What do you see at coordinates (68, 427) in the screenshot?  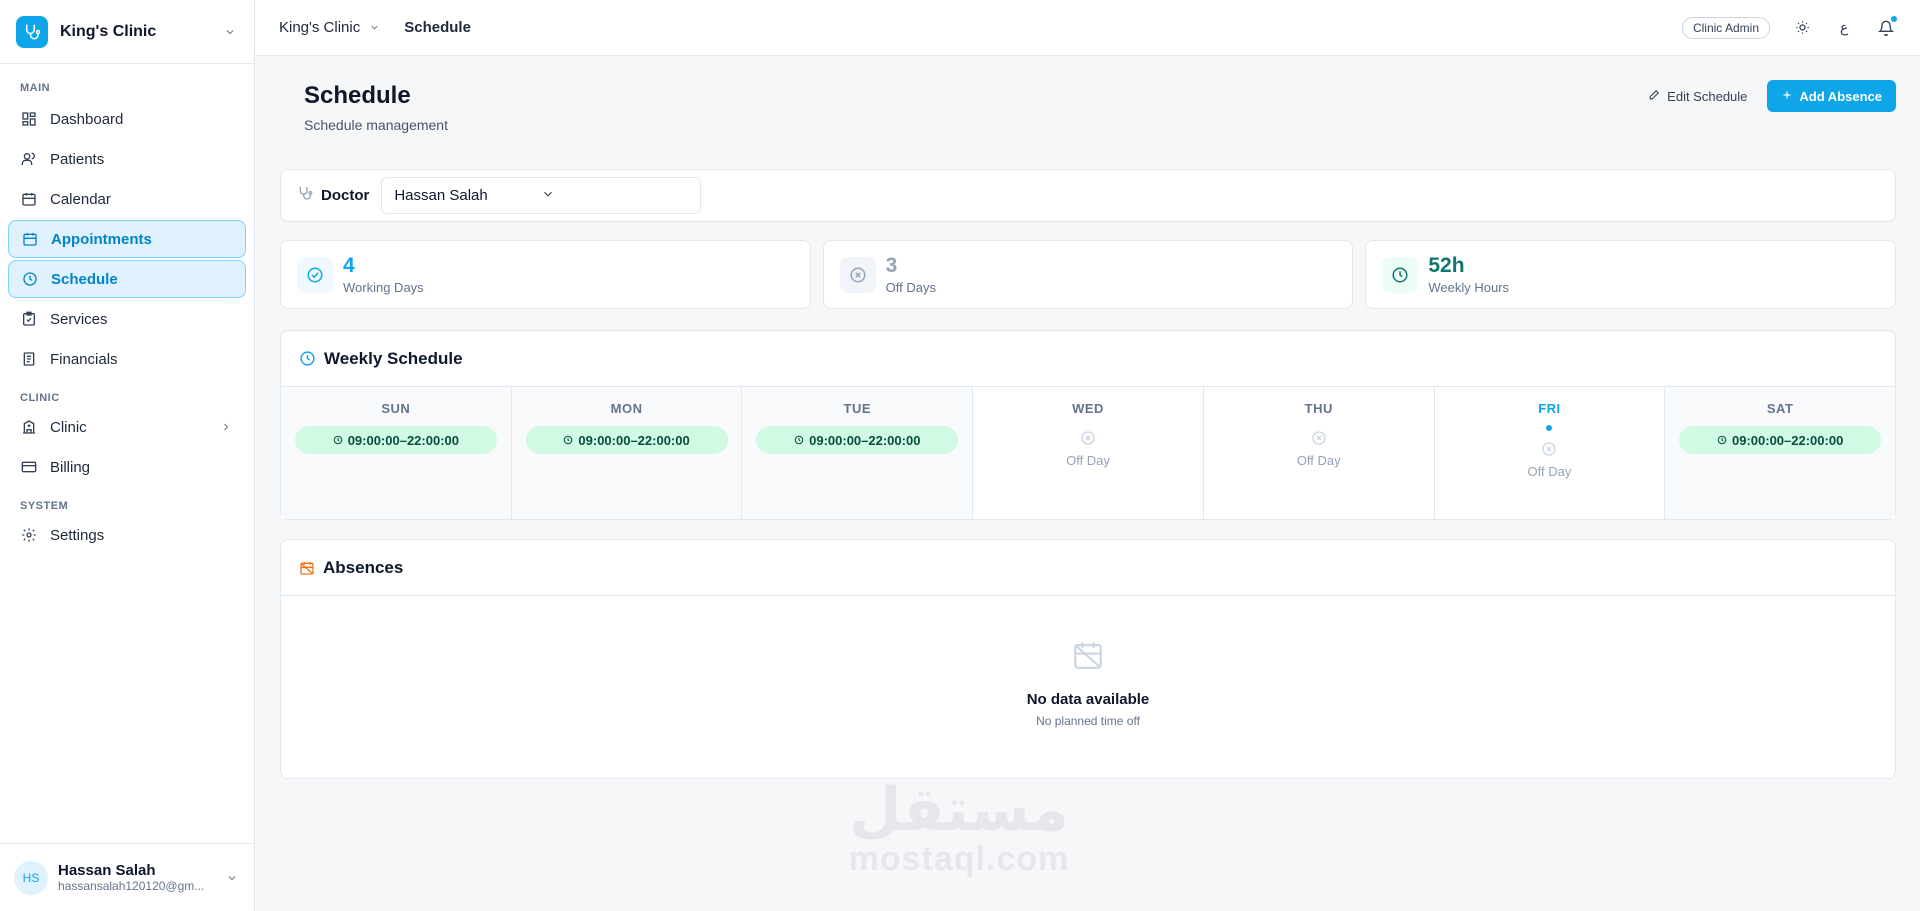 I see `sidebar-item-label: Clinic` at bounding box center [68, 427].